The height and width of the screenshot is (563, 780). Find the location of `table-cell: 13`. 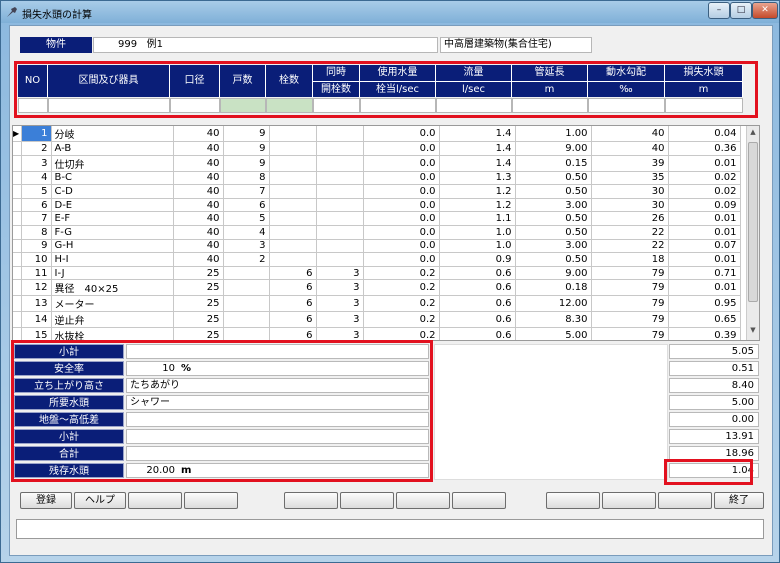

table-cell: 13 is located at coordinates (36, 304).